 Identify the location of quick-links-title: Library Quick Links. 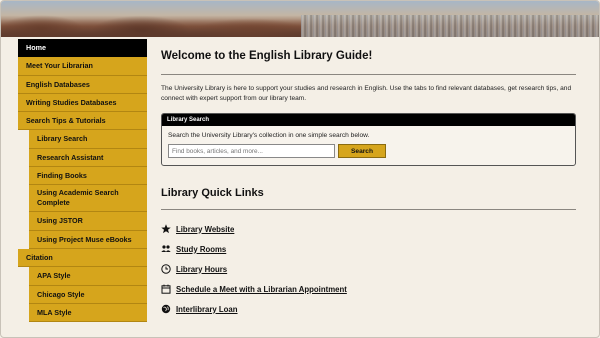
(212, 193).